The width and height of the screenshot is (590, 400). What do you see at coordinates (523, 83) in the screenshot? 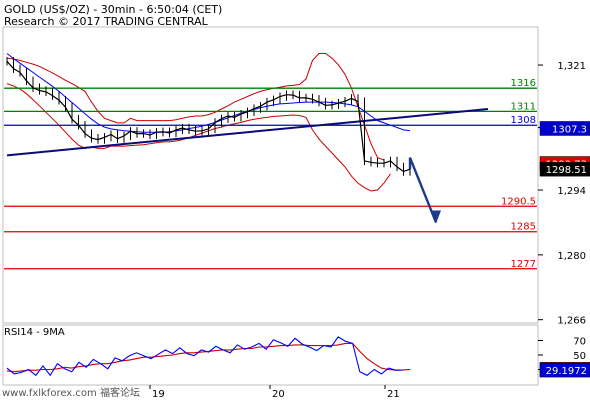
I see `level-label-1316: 1316` at bounding box center [523, 83].